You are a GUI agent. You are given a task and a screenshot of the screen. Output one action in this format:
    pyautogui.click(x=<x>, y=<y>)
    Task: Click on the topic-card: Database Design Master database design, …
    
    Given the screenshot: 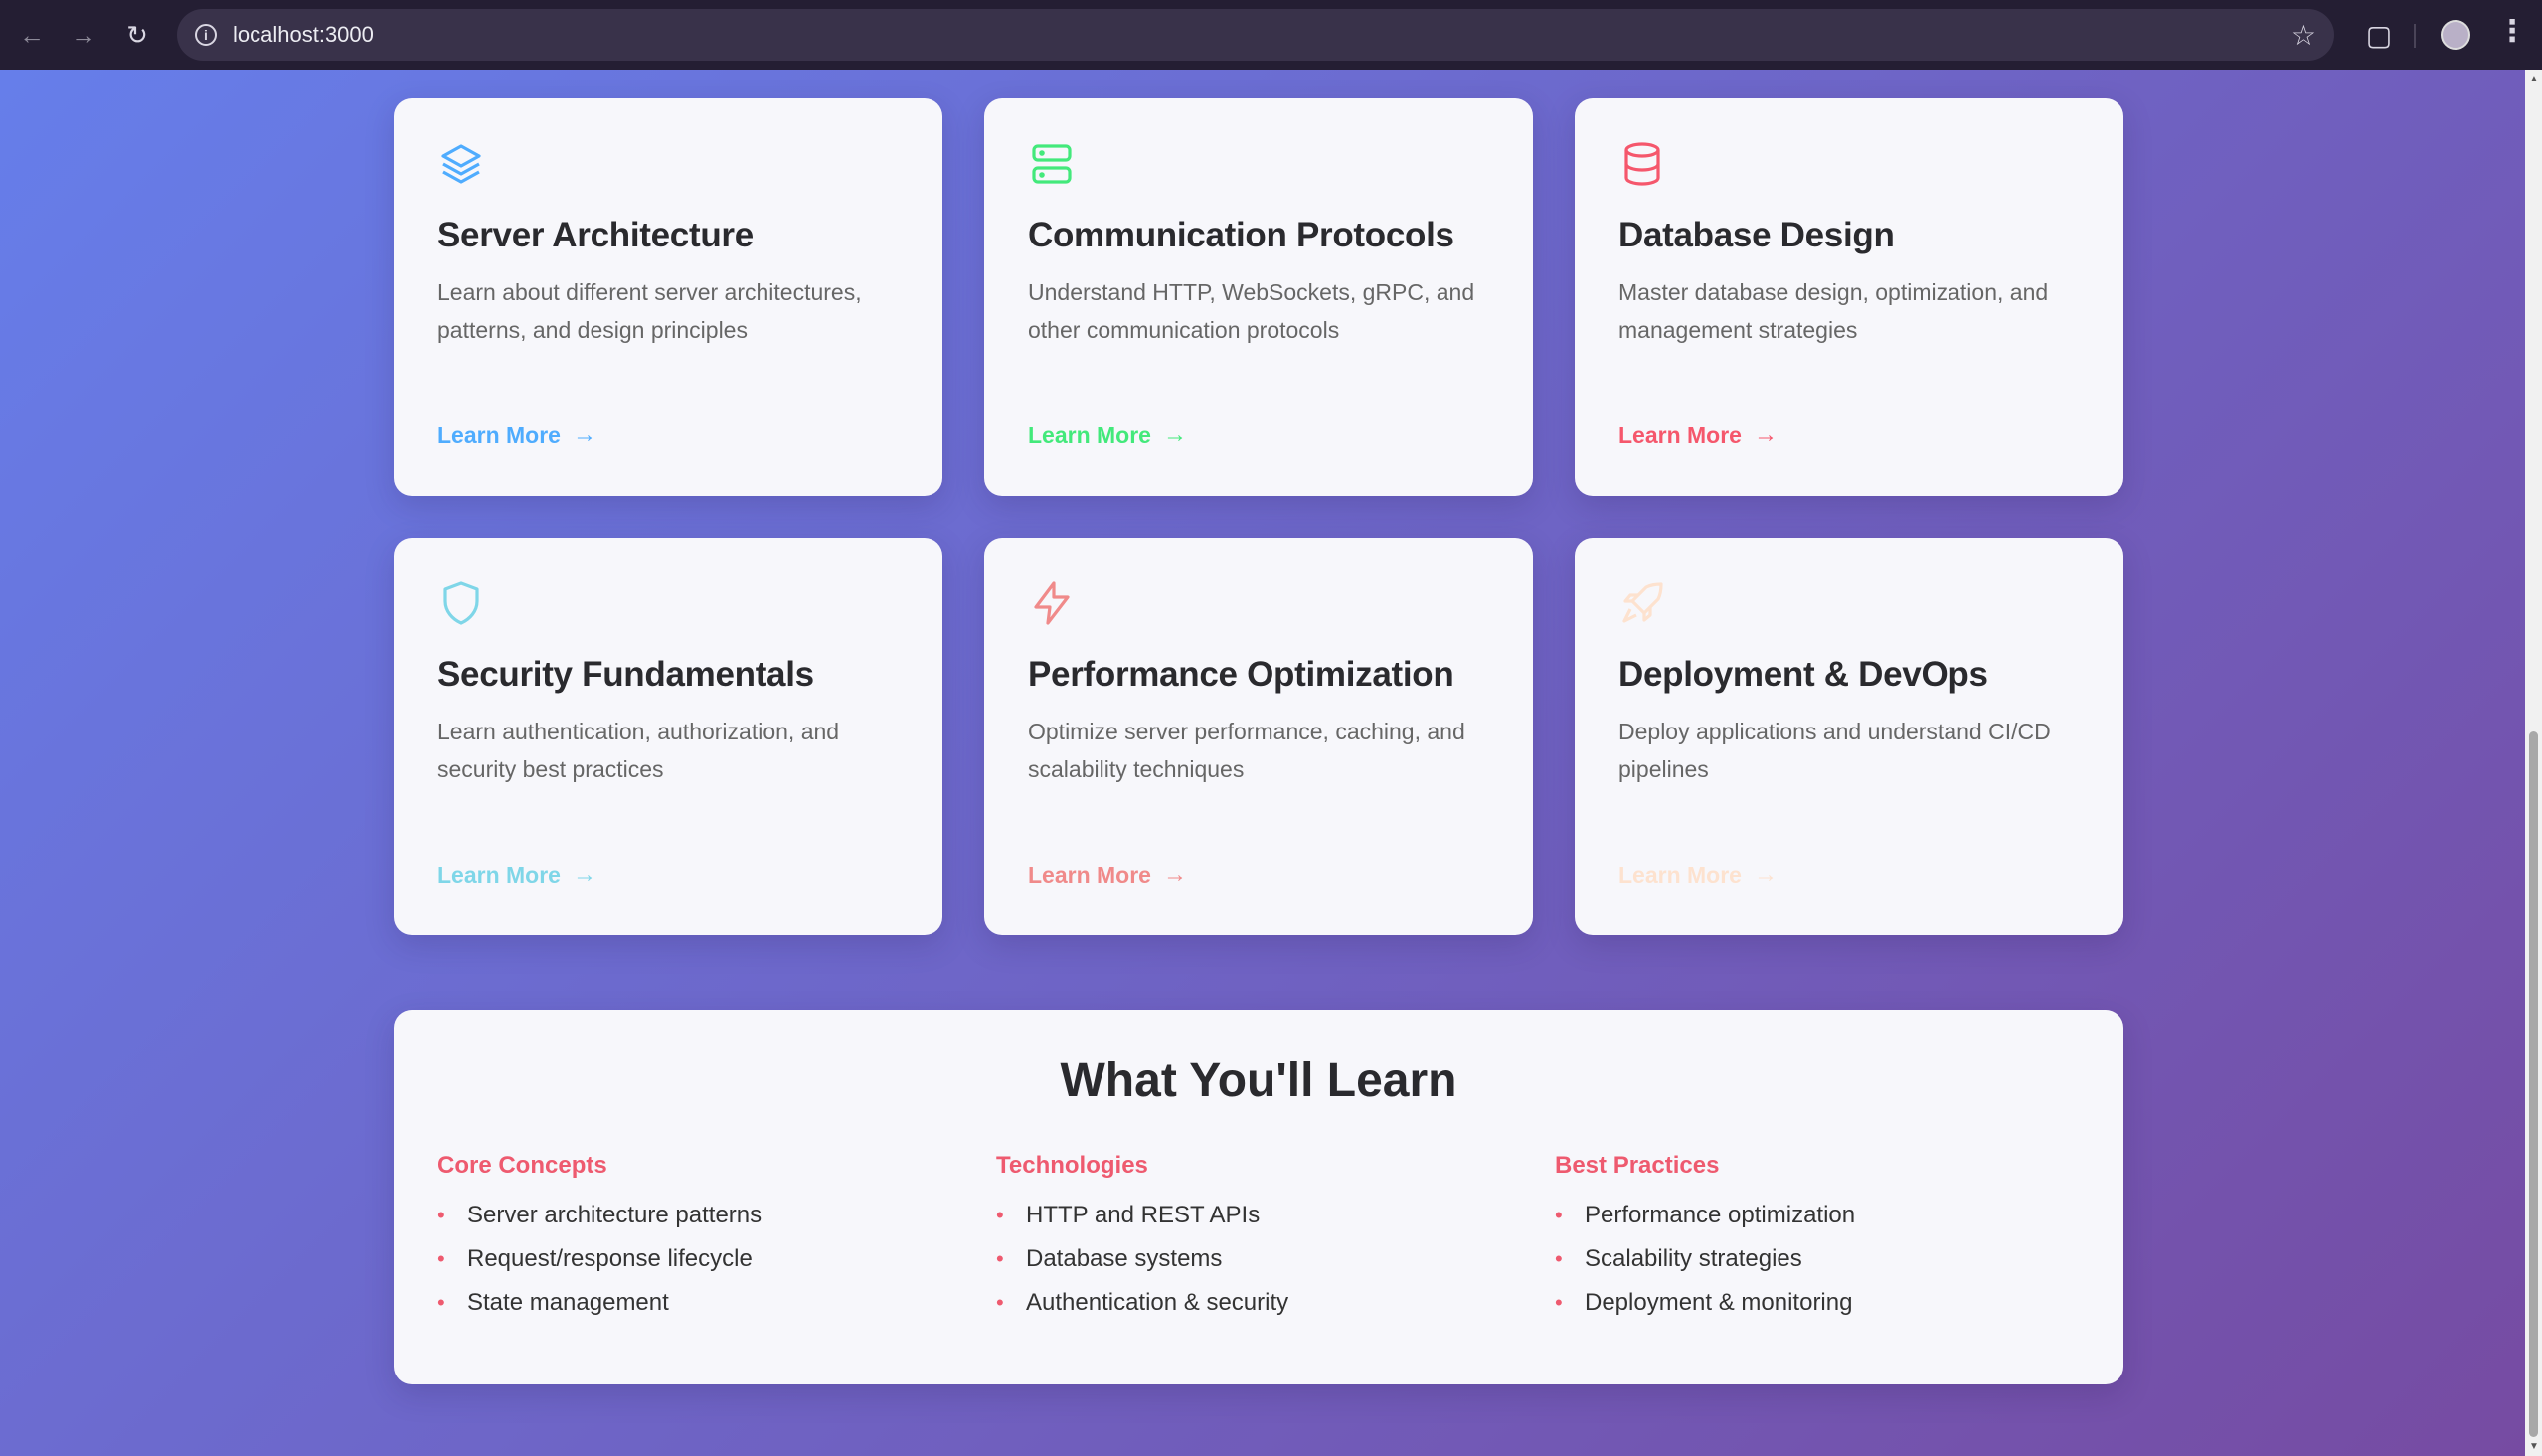 What is the action you would take?
    pyautogui.click(x=1849, y=297)
    